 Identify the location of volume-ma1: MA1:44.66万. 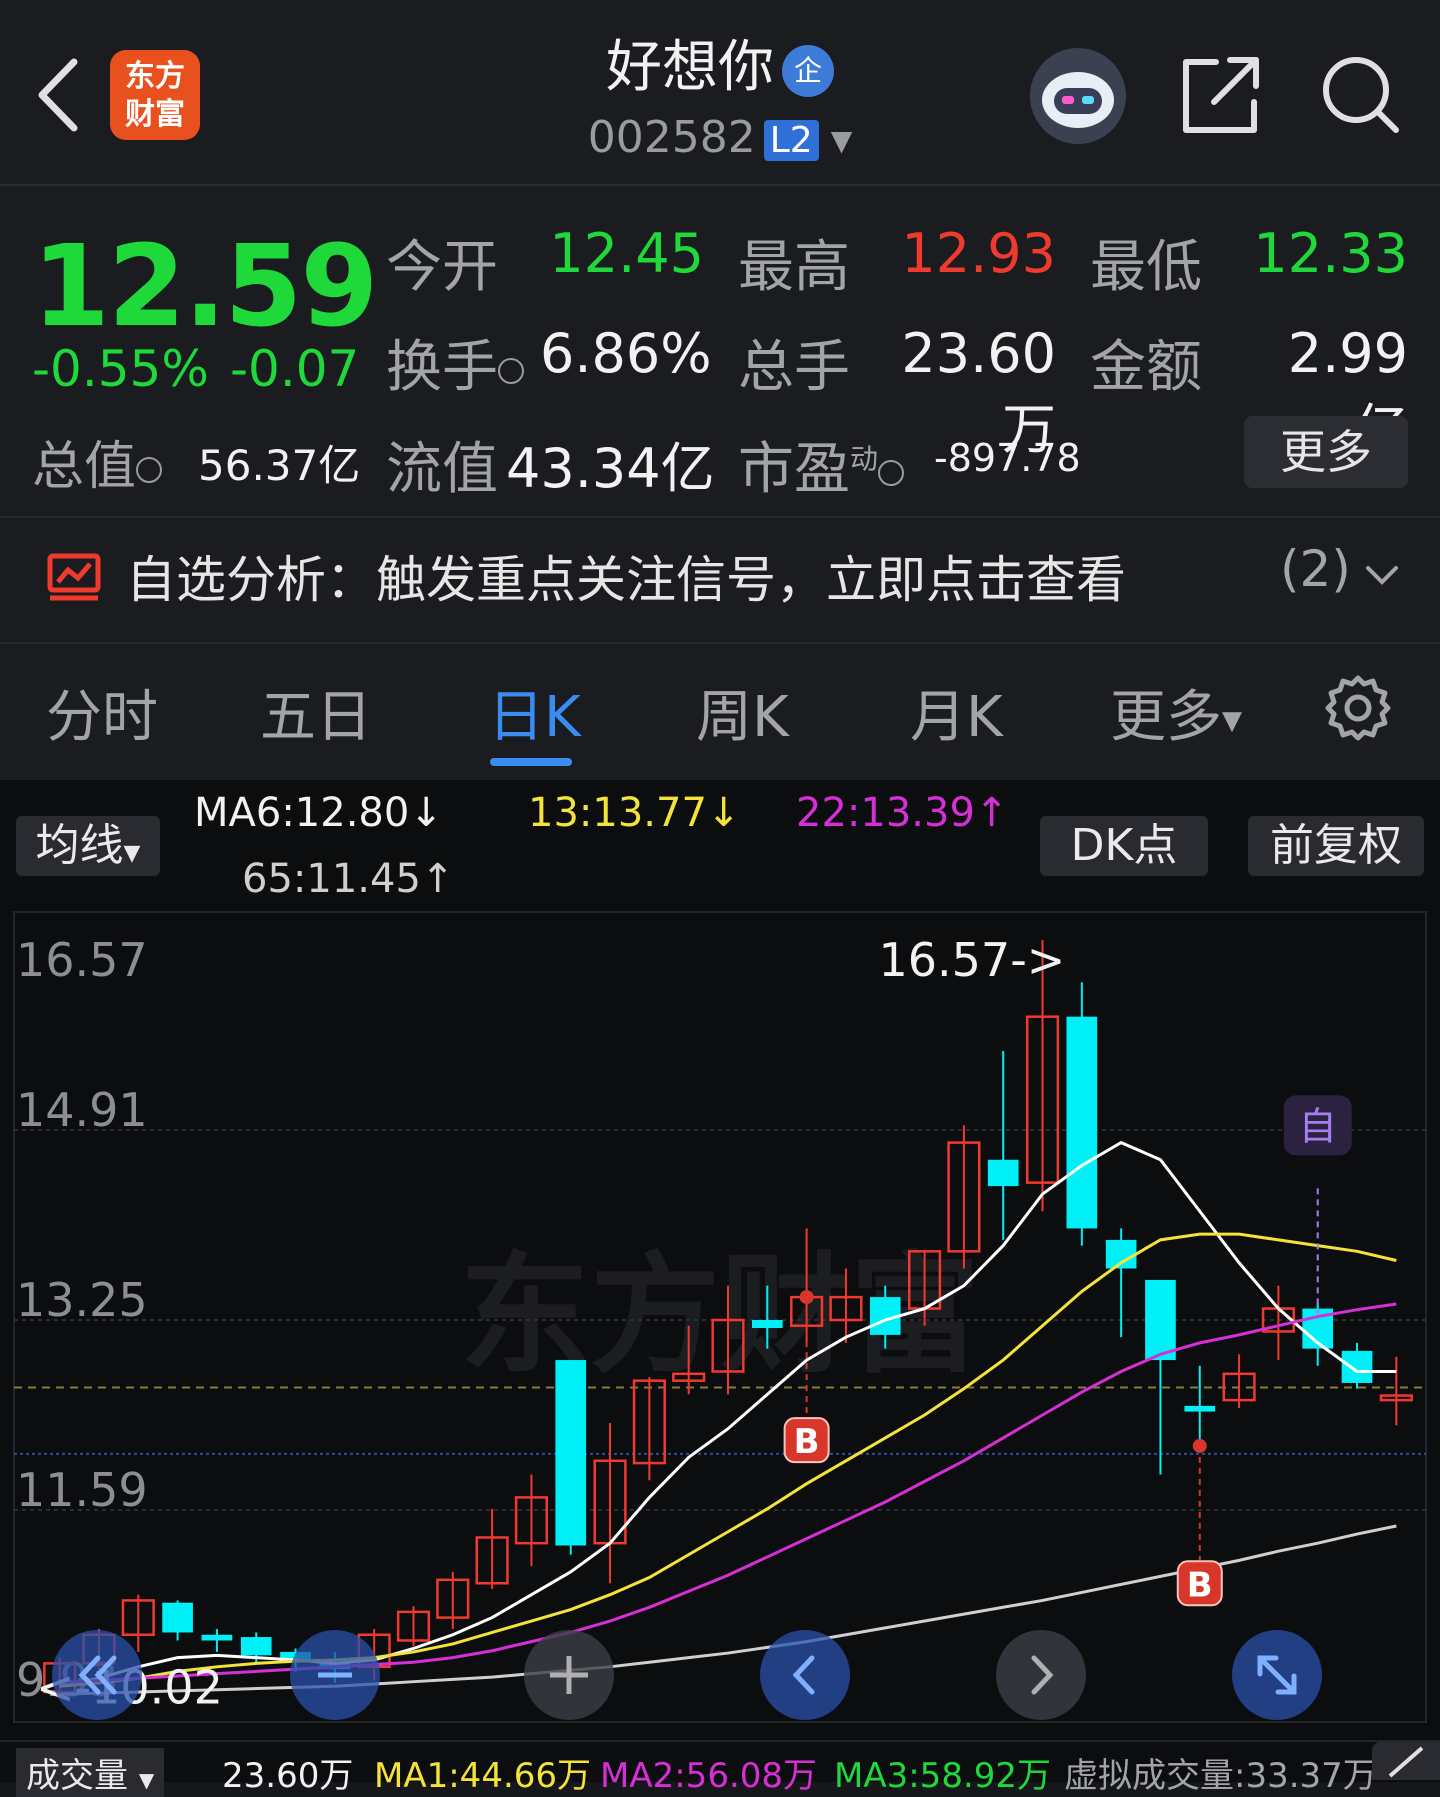
(483, 1776).